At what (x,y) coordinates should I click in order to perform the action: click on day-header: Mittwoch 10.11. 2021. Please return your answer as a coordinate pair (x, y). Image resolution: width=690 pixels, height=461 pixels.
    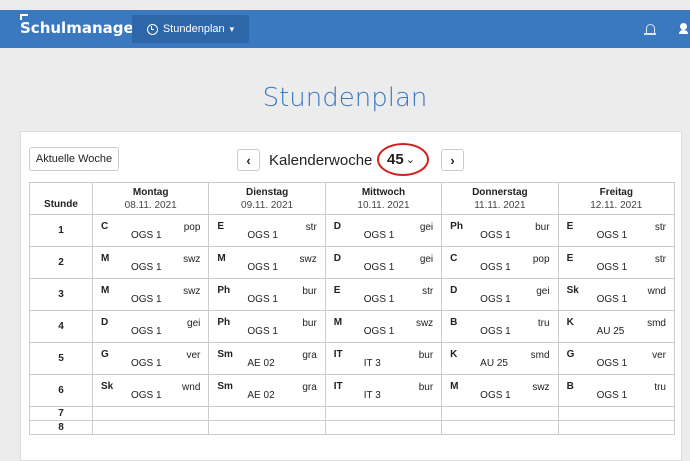
    Looking at the image, I should click on (383, 198).